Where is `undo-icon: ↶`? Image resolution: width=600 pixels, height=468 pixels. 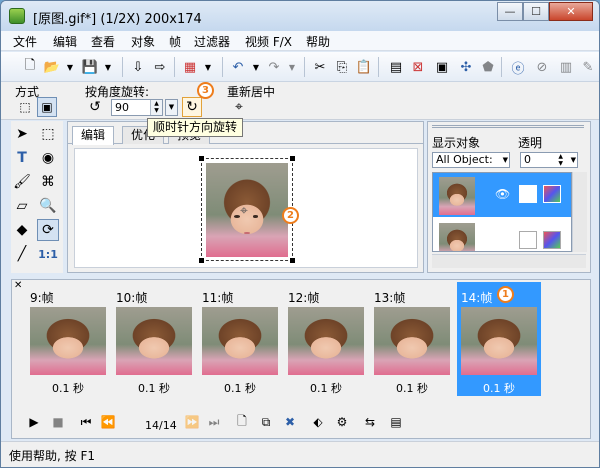 undo-icon: ↶ is located at coordinates (238, 67).